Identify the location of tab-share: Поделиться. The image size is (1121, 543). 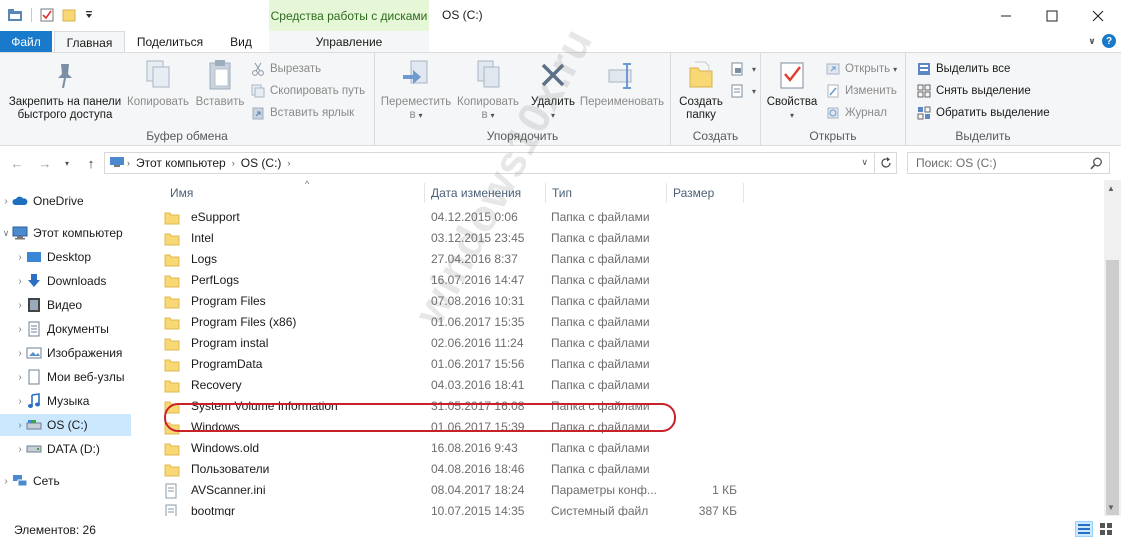
(170, 42).